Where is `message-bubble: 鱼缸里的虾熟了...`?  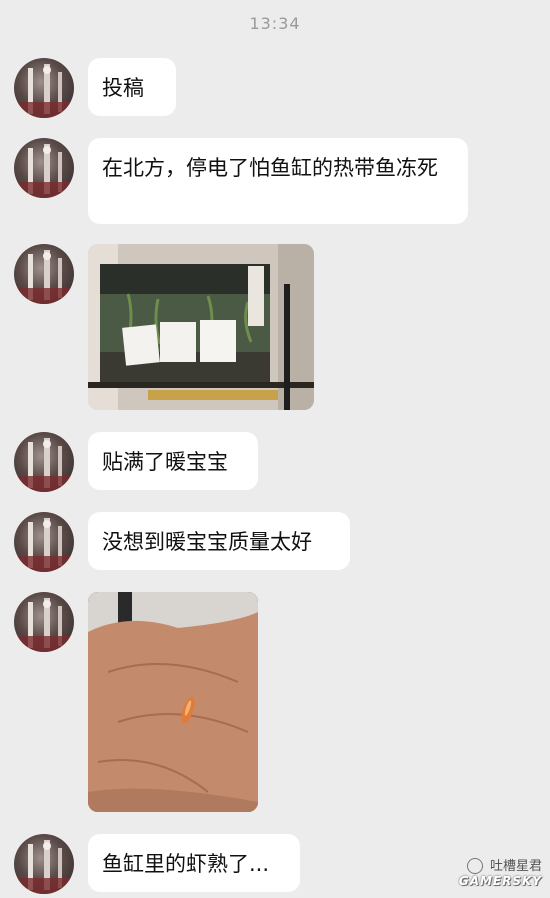
message-bubble: 鱼缸里的虾熟了... is located at coordinates (194, 863).